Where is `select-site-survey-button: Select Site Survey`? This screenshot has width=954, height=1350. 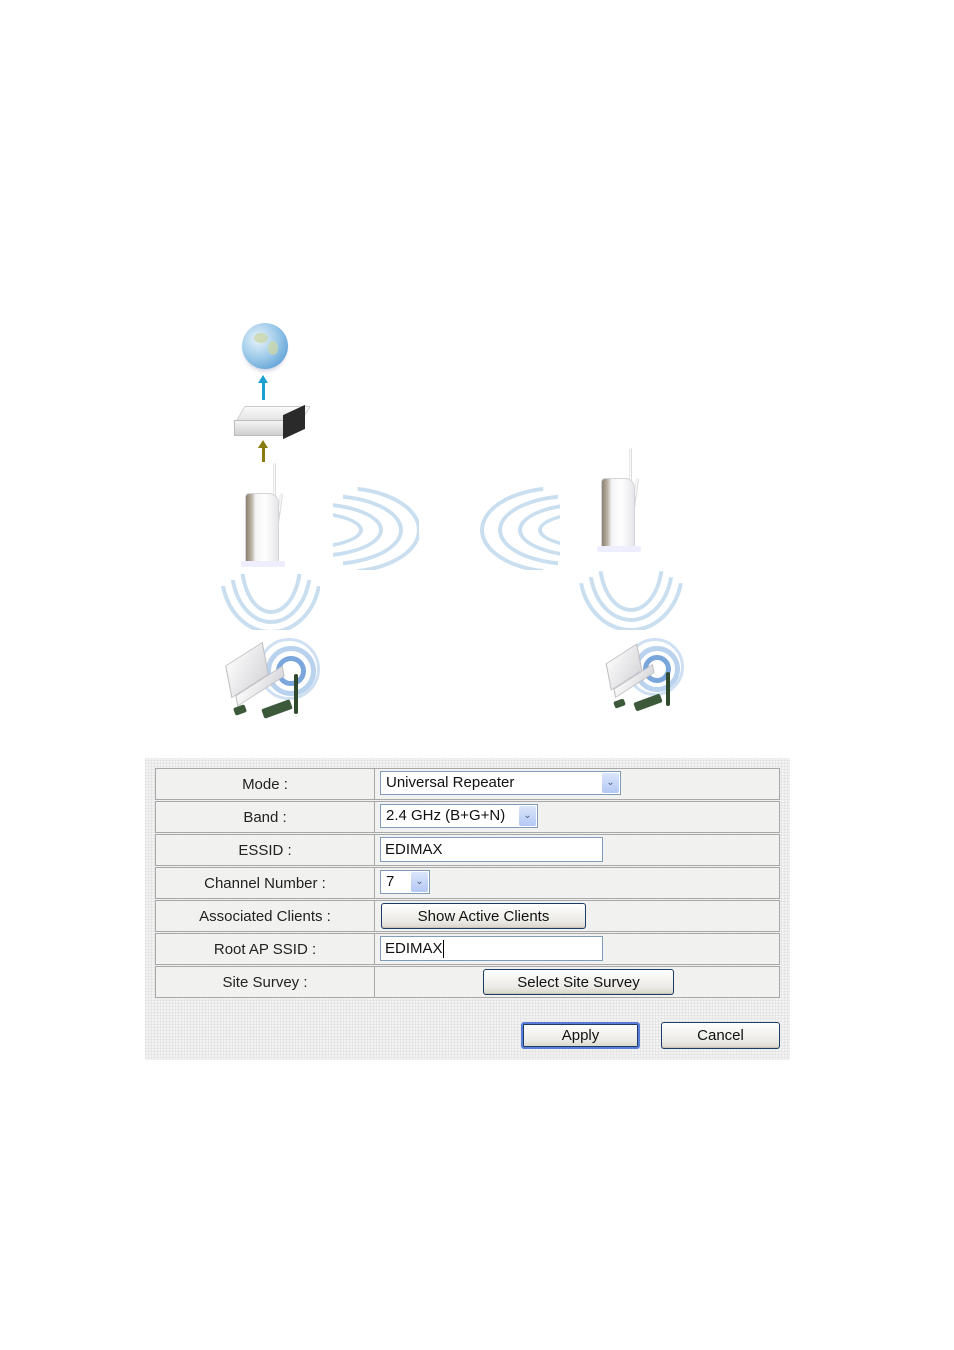 select-site-survey-button: Select Site Survey is located at coordinates (578, 982).